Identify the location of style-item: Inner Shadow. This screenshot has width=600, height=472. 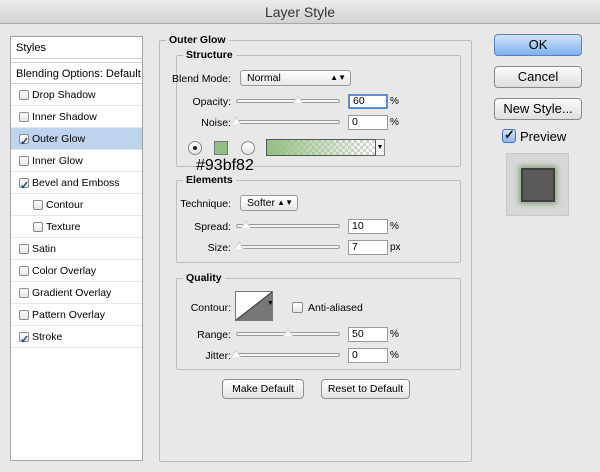
(76, 117).